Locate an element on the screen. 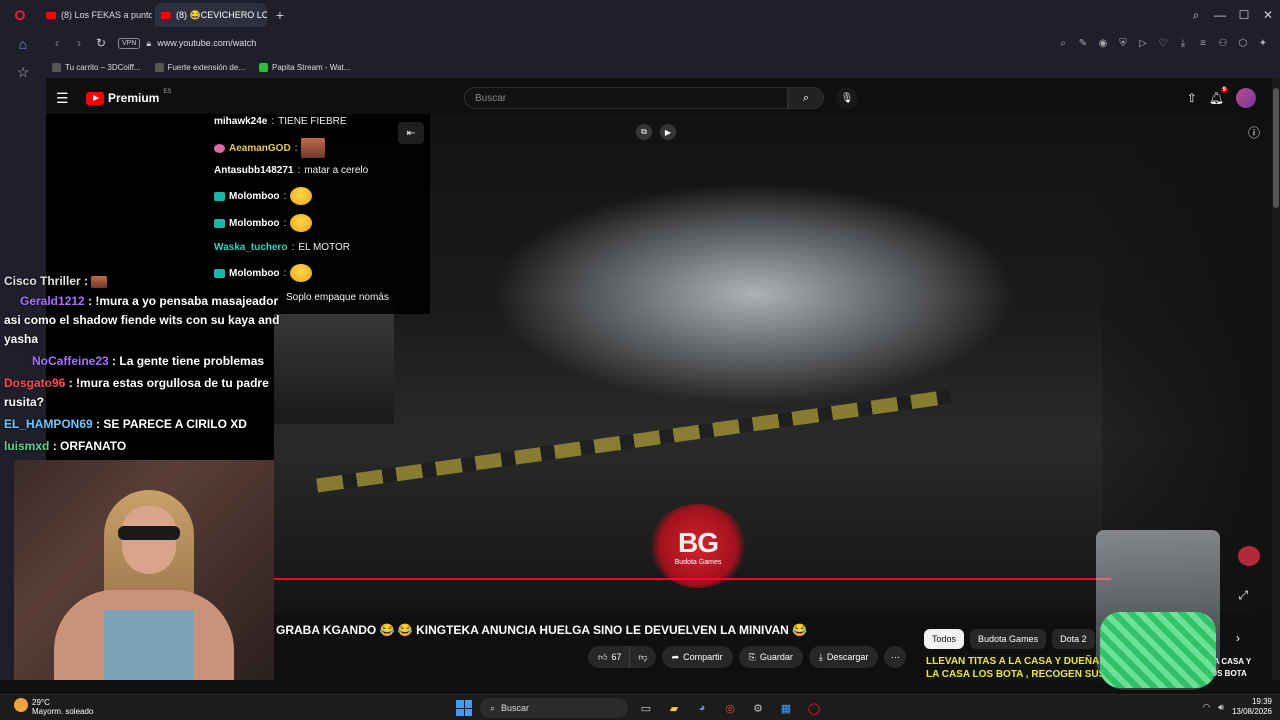 Image resolution: width=1280 pixels, height=720 pixels. share-button: ➦ Compartir is located at coordinates (697, 657).